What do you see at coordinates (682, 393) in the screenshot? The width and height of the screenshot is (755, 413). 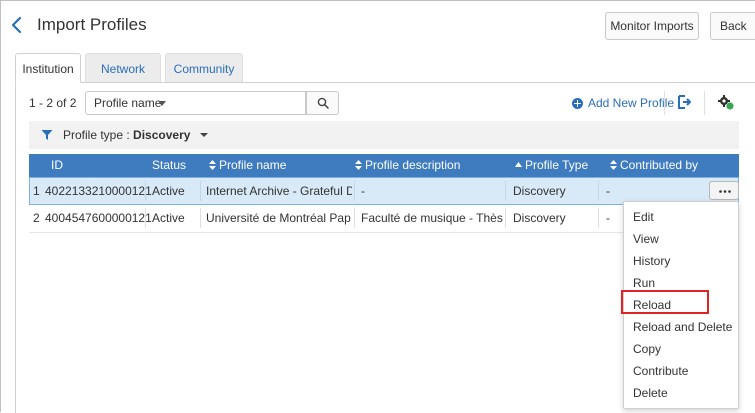 I see `menu-item-delete: Delete` at bounding box center [682, 393].